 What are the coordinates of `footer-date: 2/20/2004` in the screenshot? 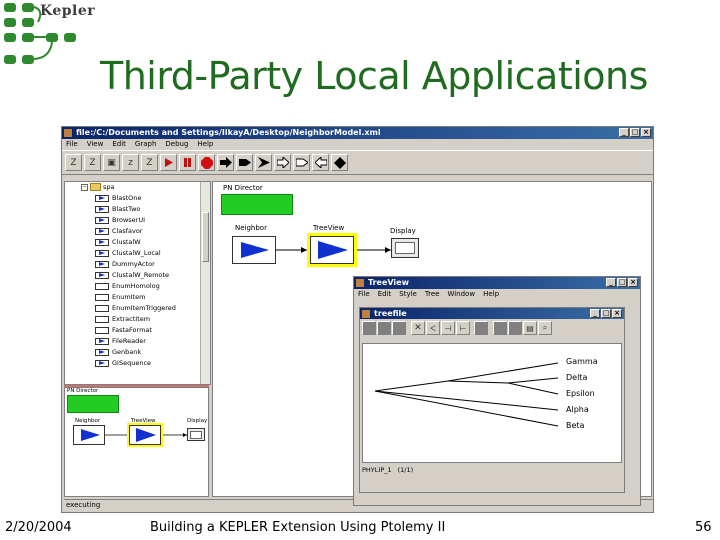 It's located at (38, 527).